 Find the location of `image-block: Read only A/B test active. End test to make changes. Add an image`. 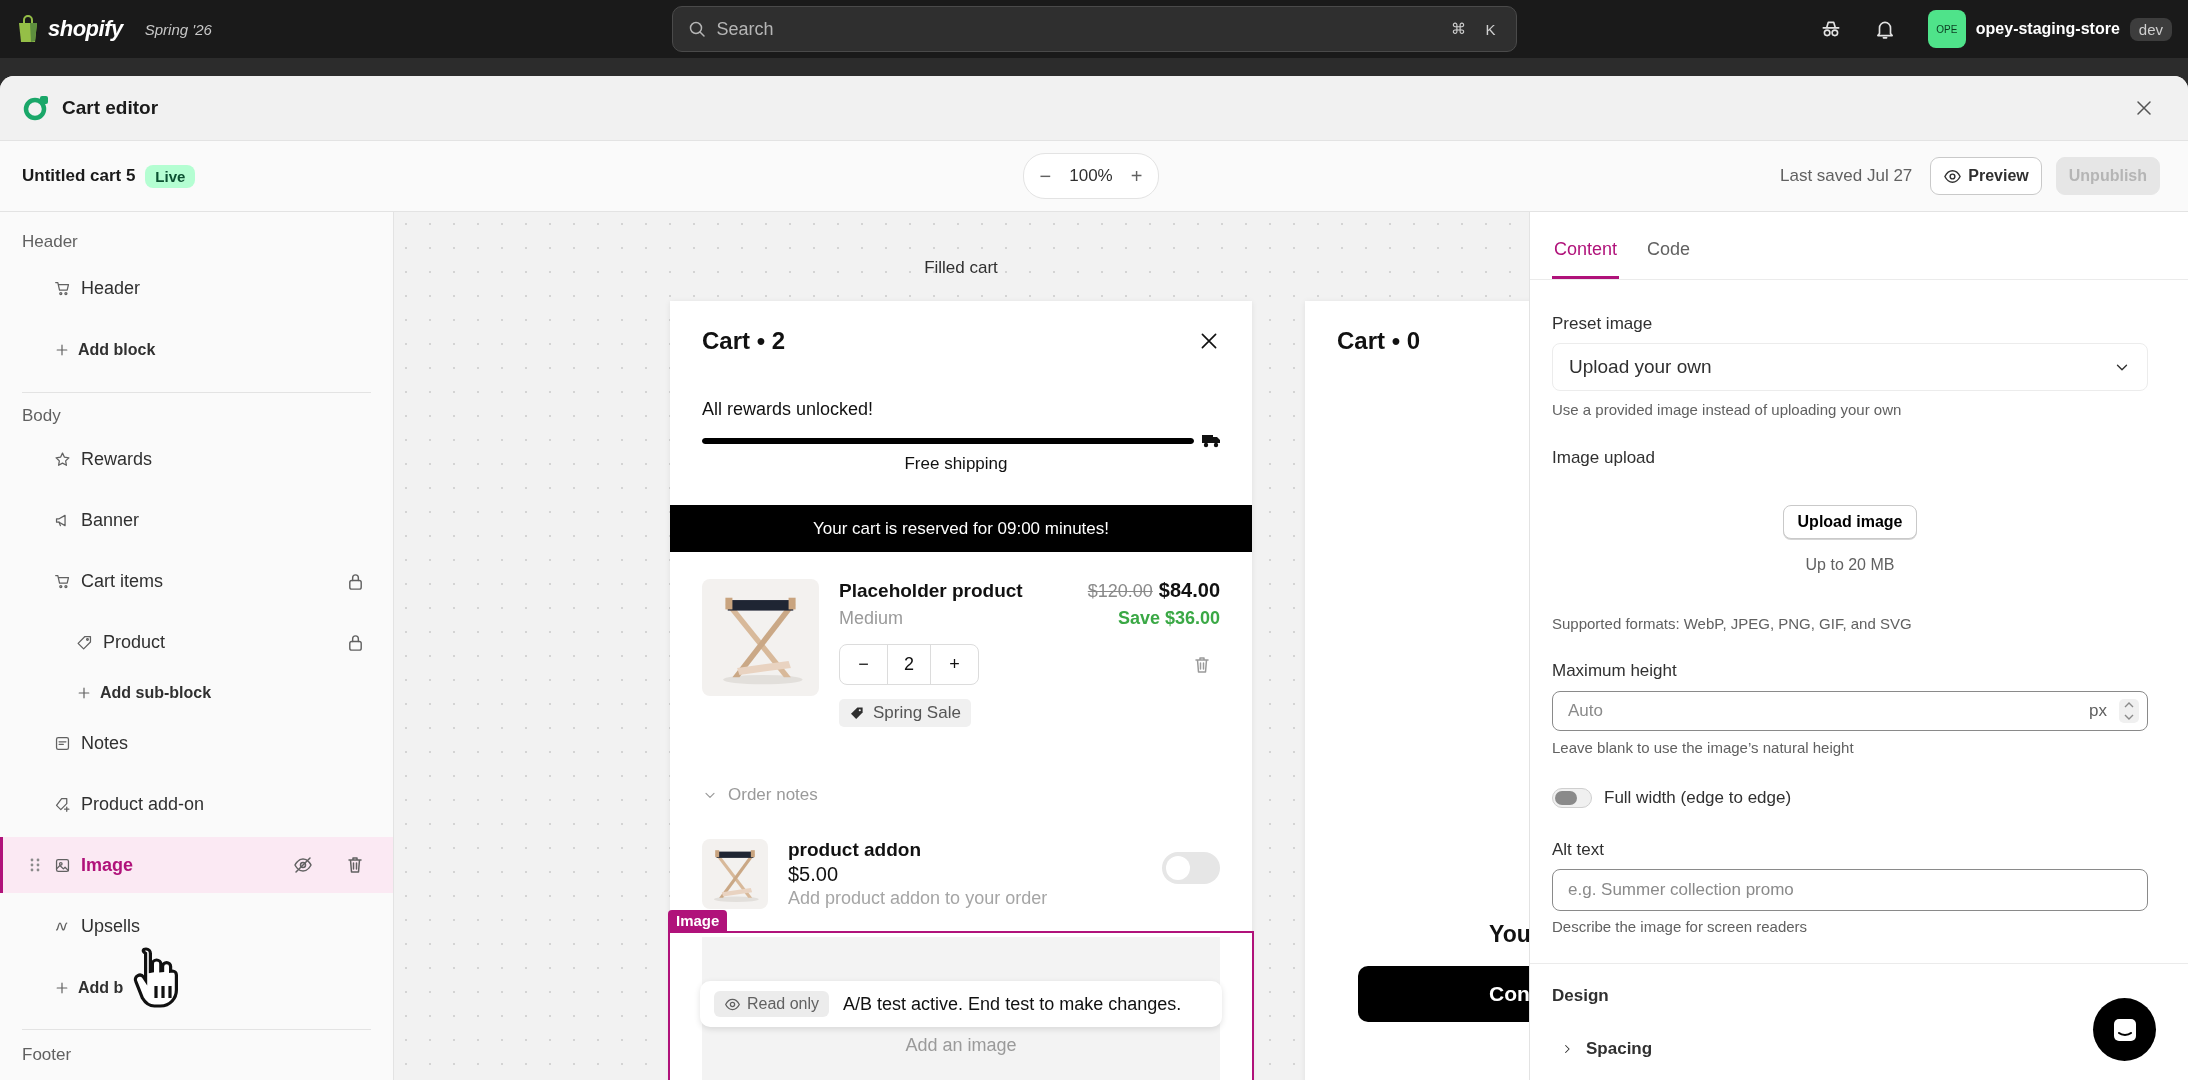

image-block: Read only A/B test active. End test to make changes. Add an image is located at coordinates (961, 1005).